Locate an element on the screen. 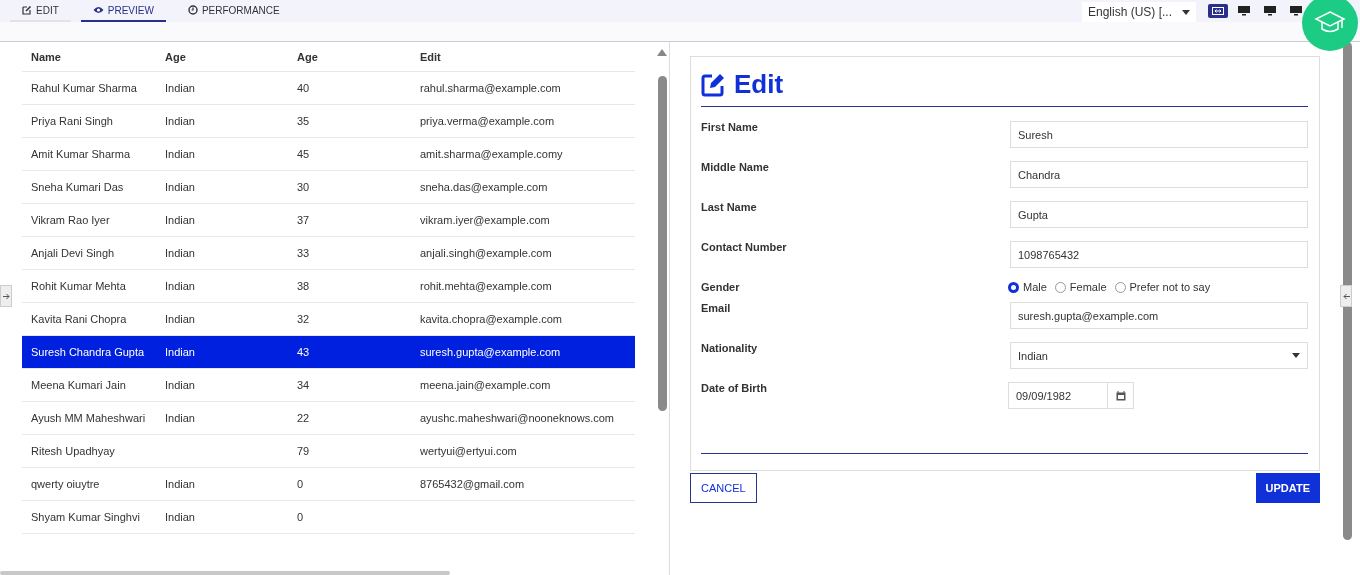 Image resolution: width=1360 pixels, height=575 pixels. field-label: Gender is located at coordinates (720, 287).